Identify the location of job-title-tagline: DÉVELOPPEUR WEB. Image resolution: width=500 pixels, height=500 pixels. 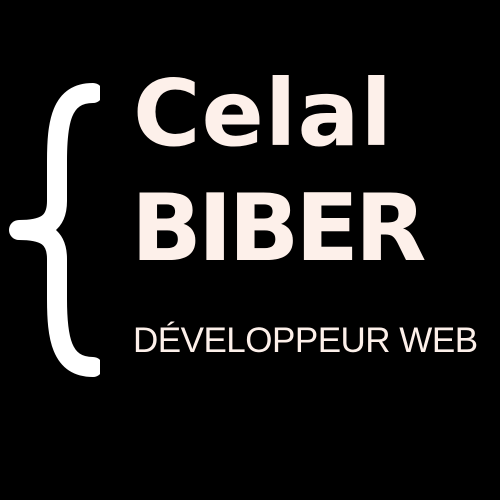
(305, 340).